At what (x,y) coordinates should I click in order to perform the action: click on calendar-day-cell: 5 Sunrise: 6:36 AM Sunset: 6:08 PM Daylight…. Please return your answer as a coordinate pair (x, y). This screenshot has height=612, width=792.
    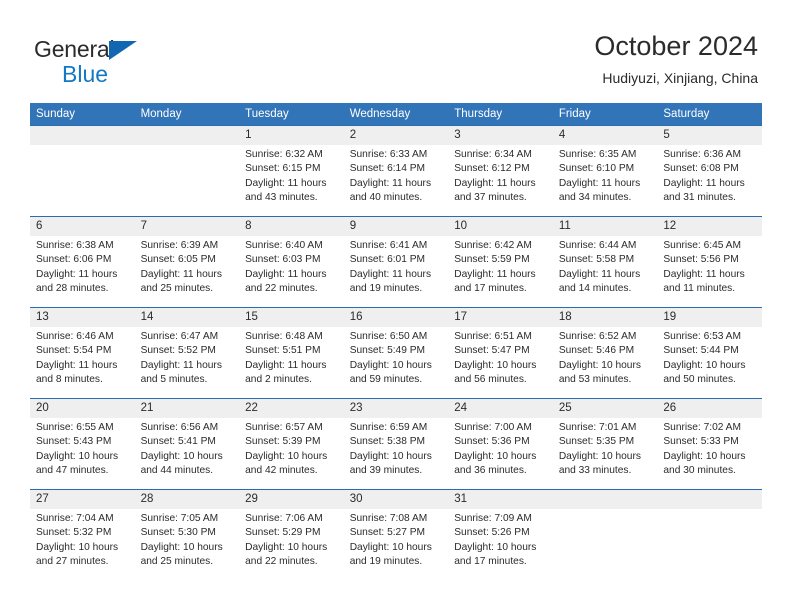
    Looking at the image, I should click on (709, 171).